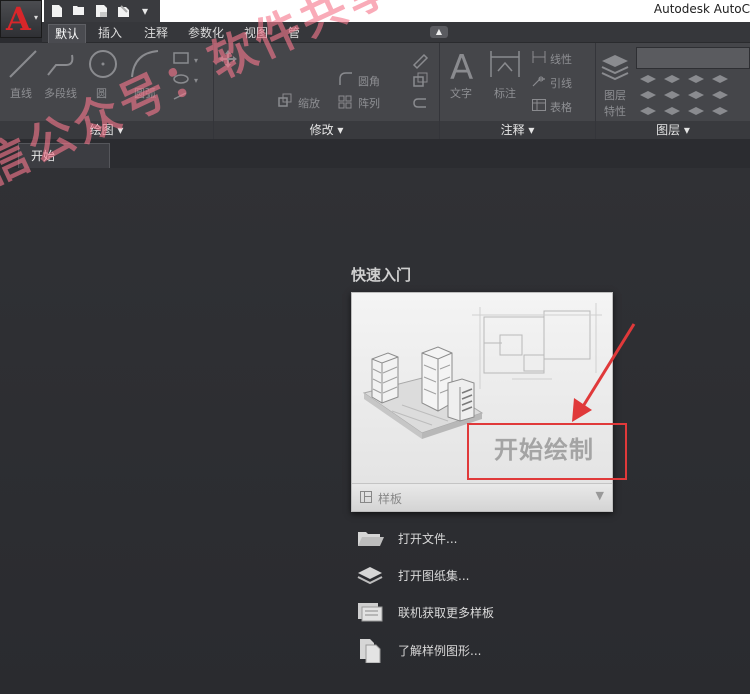  Describe the element at coordinates (615, 69) in the screenshot. I see `layer-properties-icon` at that location.